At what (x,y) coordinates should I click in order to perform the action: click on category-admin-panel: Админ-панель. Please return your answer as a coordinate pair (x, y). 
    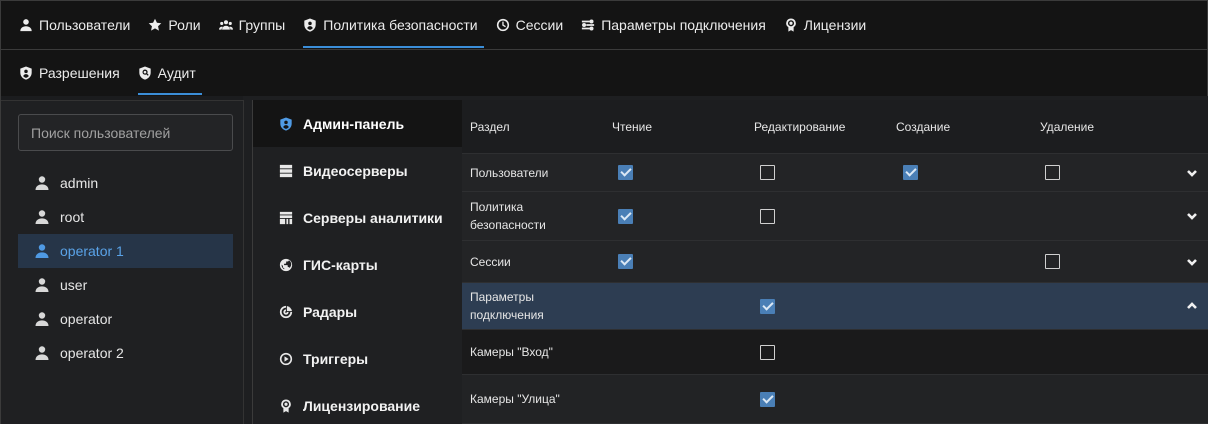
    Looking at the image, I should click on (357, 123).